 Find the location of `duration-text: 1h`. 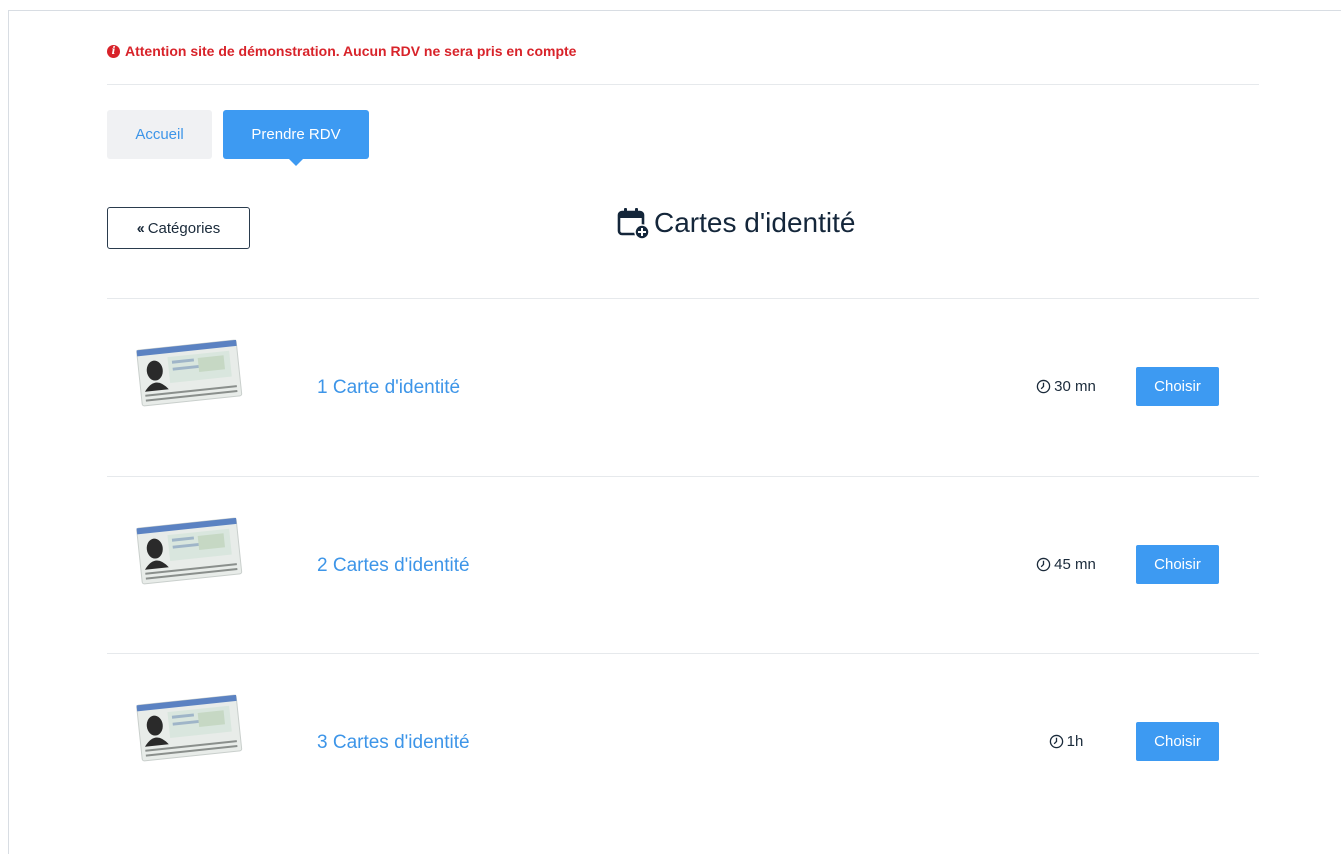

duration-text: 1h is located at coordinates (1075, 741).